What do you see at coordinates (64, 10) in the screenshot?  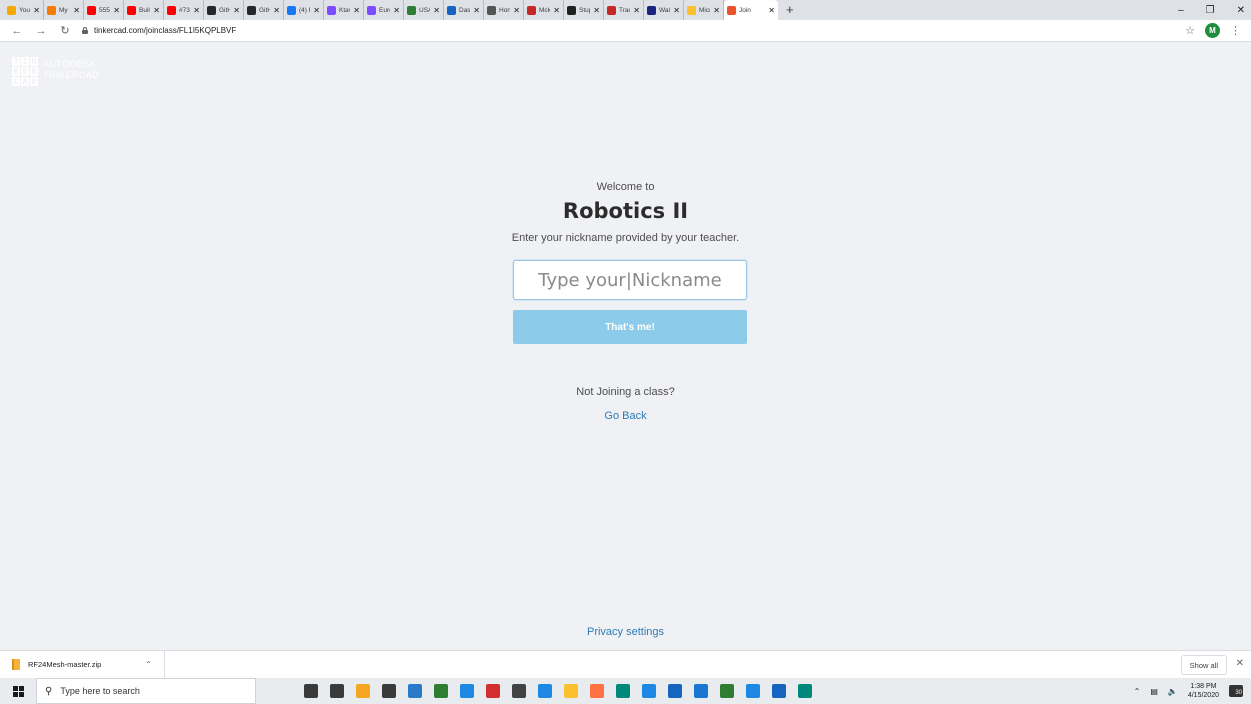 I see `browser-tab: My ✕` at bounding box center [64, 10].